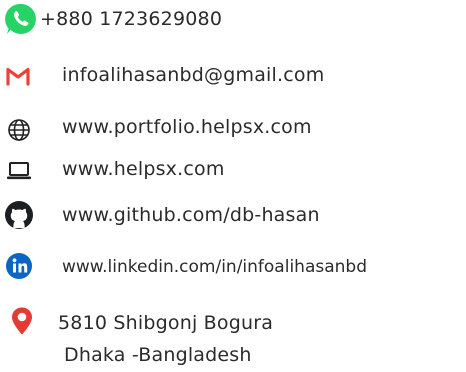 The image size is (466, 372). I want to click on github-url: www.github.com/db-hasan, so click(191, 215).